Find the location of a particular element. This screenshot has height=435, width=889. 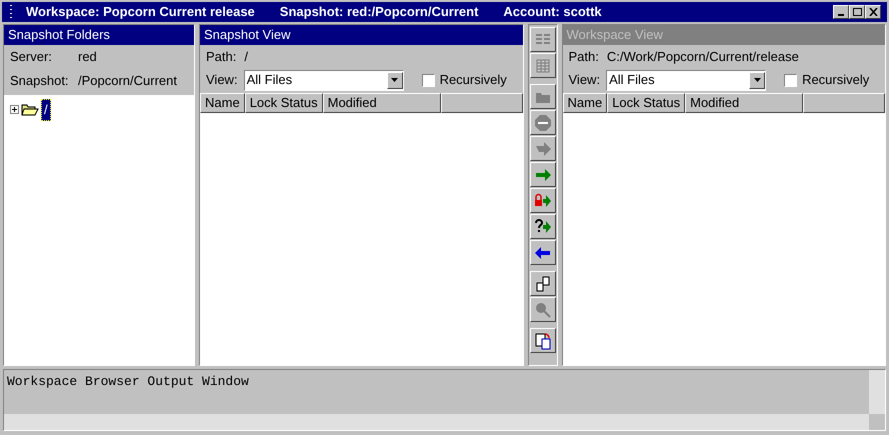

expand-toggle is located at coordinates (14, 109).